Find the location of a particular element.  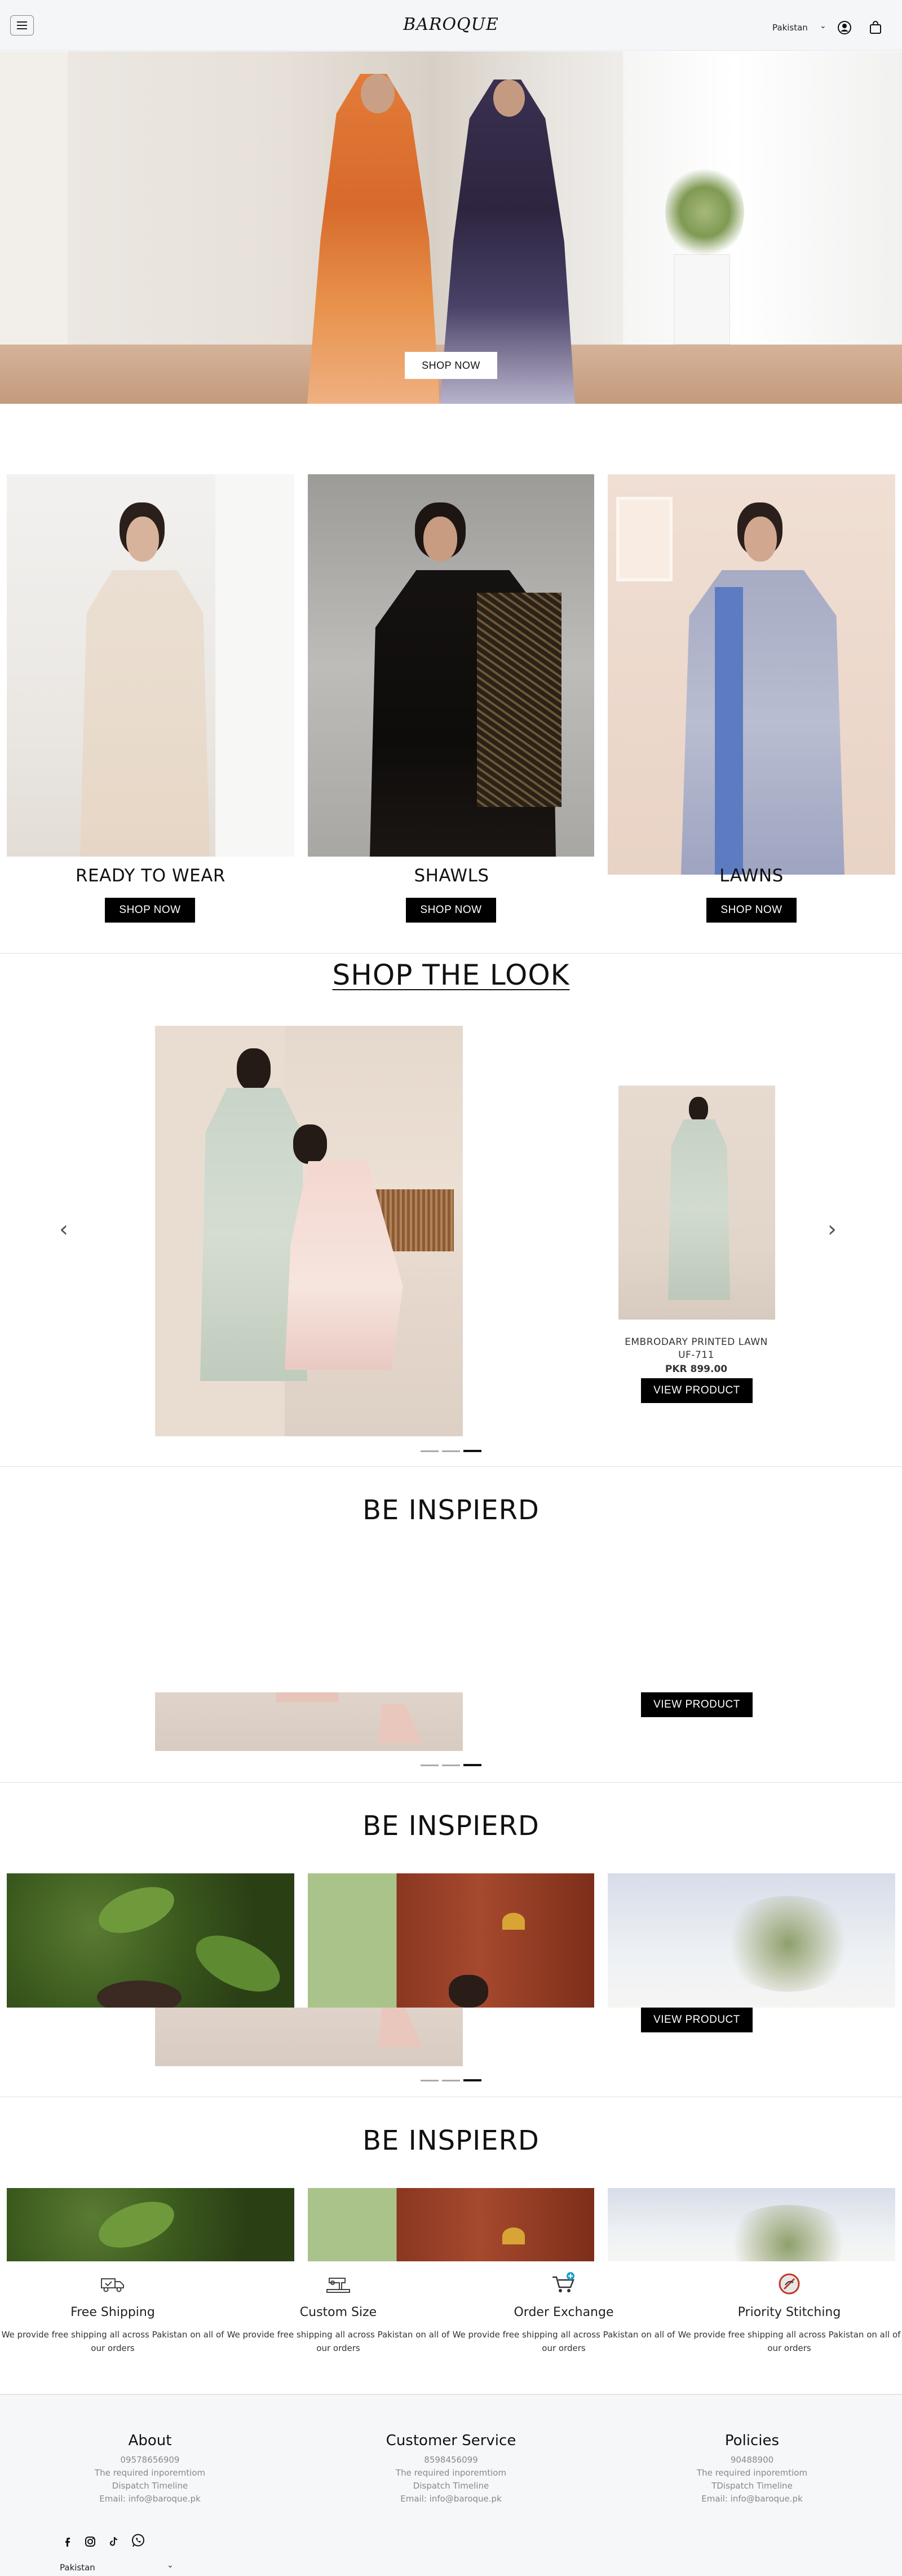

facebook-icon is located at coordinates (67, 2541).